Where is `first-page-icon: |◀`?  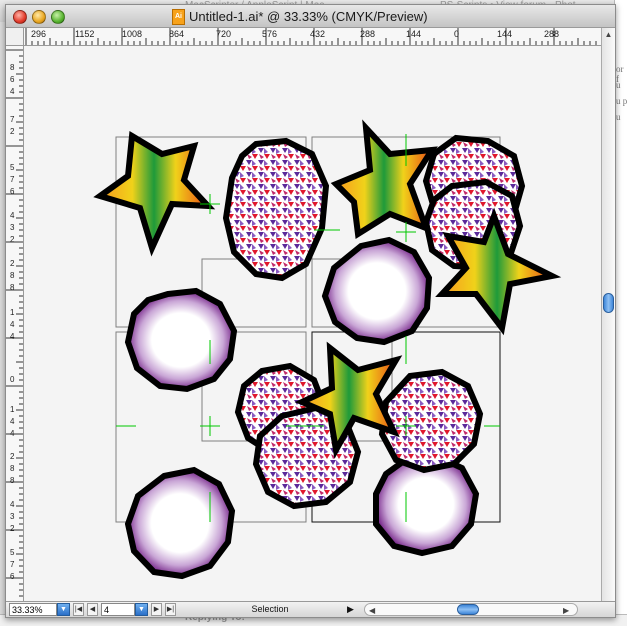
first-page-icon: |◀ is located at coordinates (78, 609).